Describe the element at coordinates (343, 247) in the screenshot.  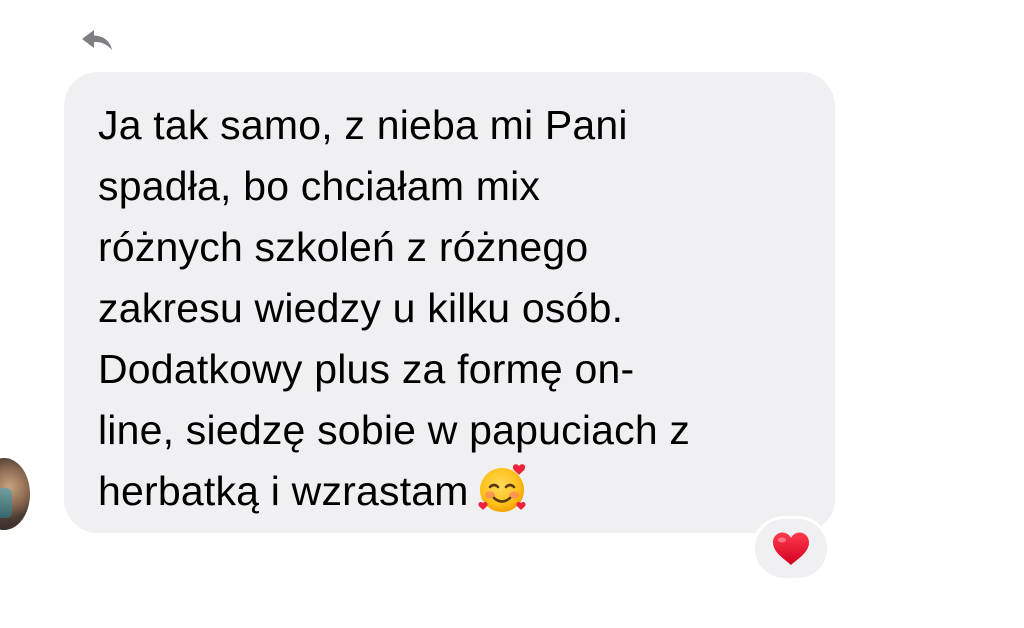
I see `message-line: różnych szkoleń z różnego` at that location.